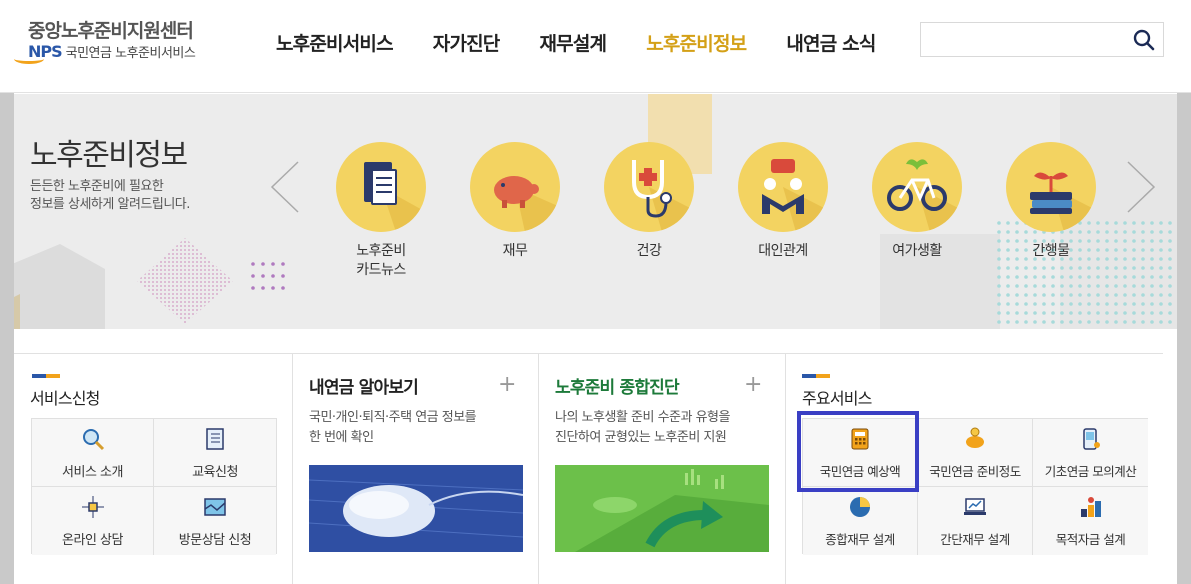 Image resolution: width=1191 pixels, height=584 pixels. What do you see at coordinates (975, 453) in the screenshot?
I see `pension-readiness-button: 국민연금 준비정도` at bounding box center [975, 453].